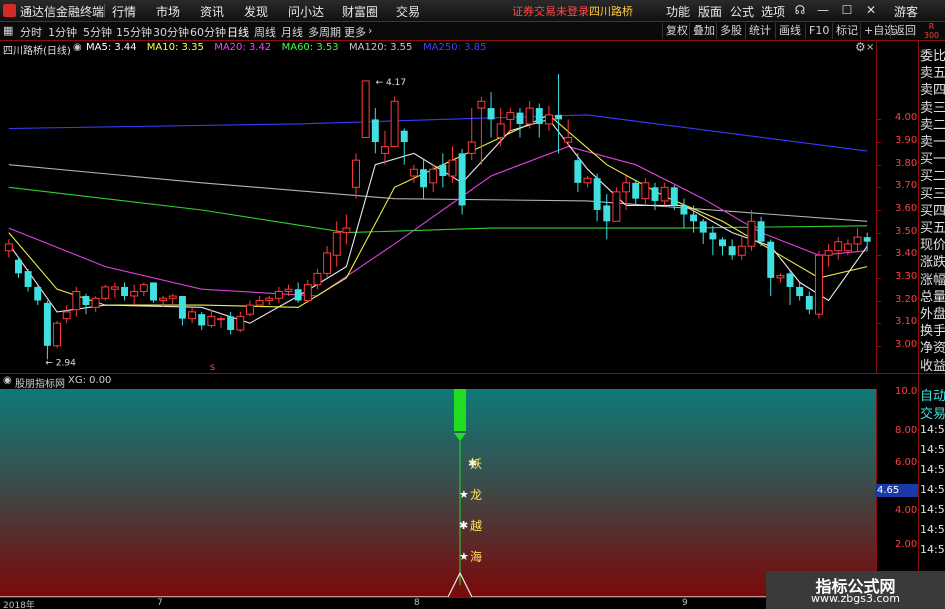 This screenshot has height=609, width=945. What do you see at coordinates (476, 495) in the screenshot?
I see `tag-text-2: 龙` at bounding box center [476, 495].